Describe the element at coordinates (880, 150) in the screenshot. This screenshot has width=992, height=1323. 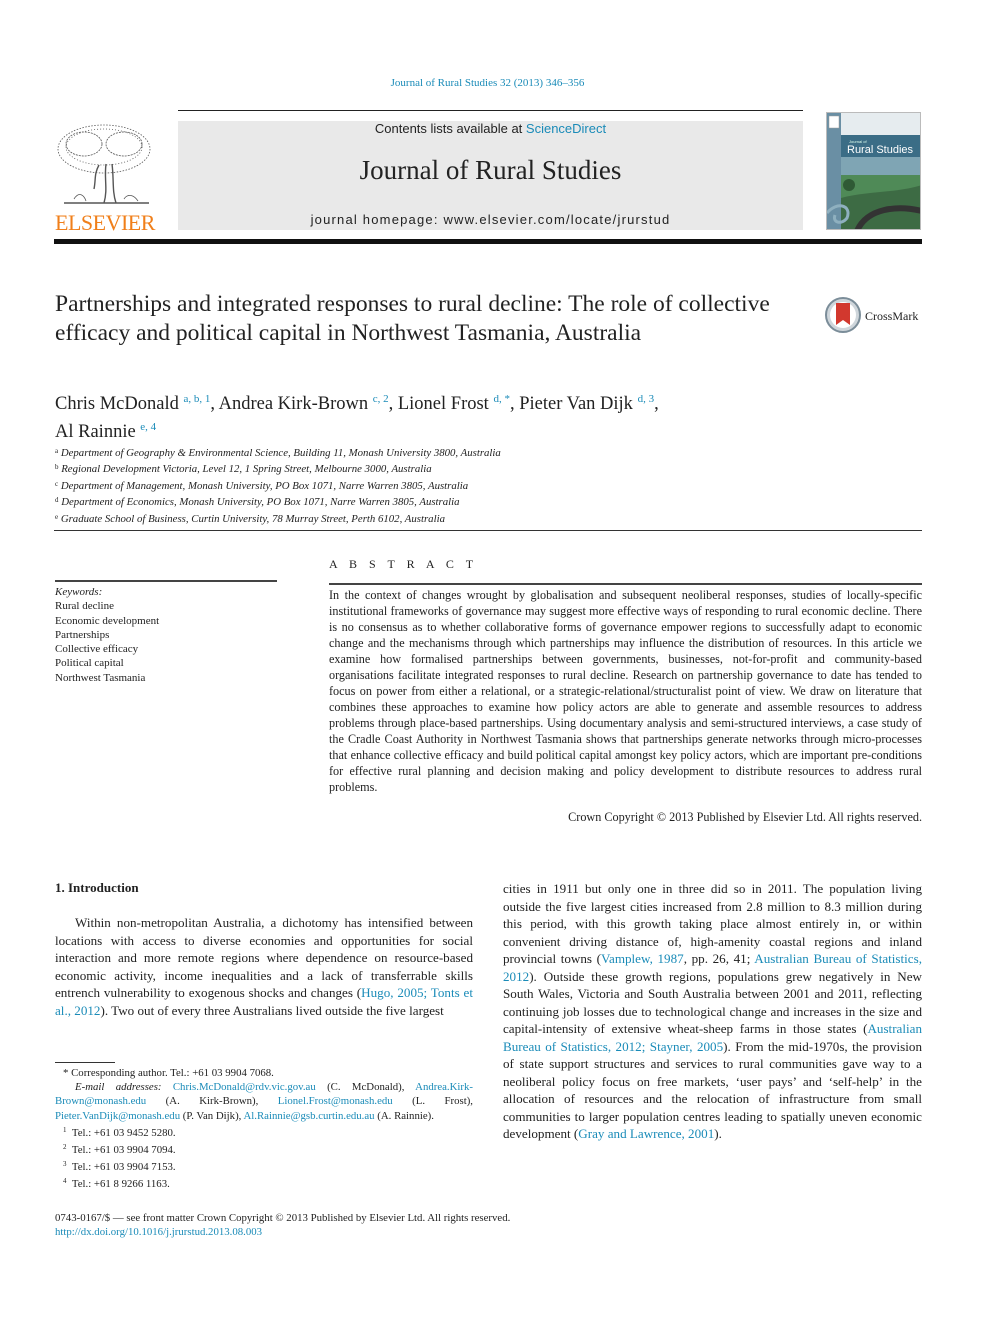
I see `cover-title: Rural Studies` at that location.